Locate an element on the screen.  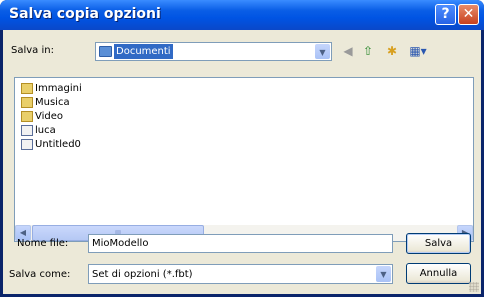
dialog-title: Salva copia opzioni is located at coordinates (85, 14).